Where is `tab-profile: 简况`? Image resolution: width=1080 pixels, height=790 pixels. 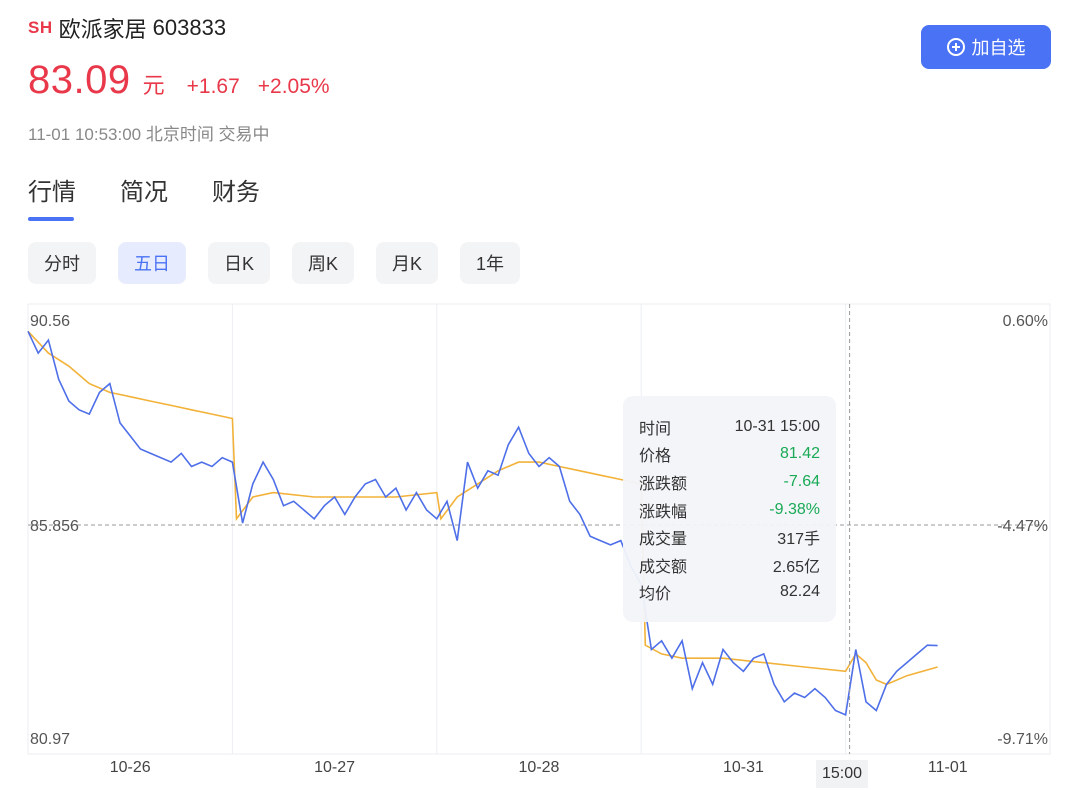 tab-profile: 简况 is located at coordinates (144, 196).